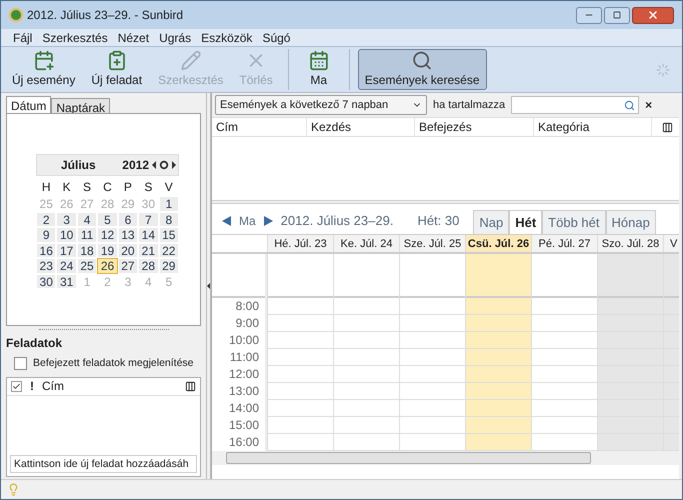  Describe the element at coordinates (168, 234) in the screenshot. I see `day-cell: 15` at that location.